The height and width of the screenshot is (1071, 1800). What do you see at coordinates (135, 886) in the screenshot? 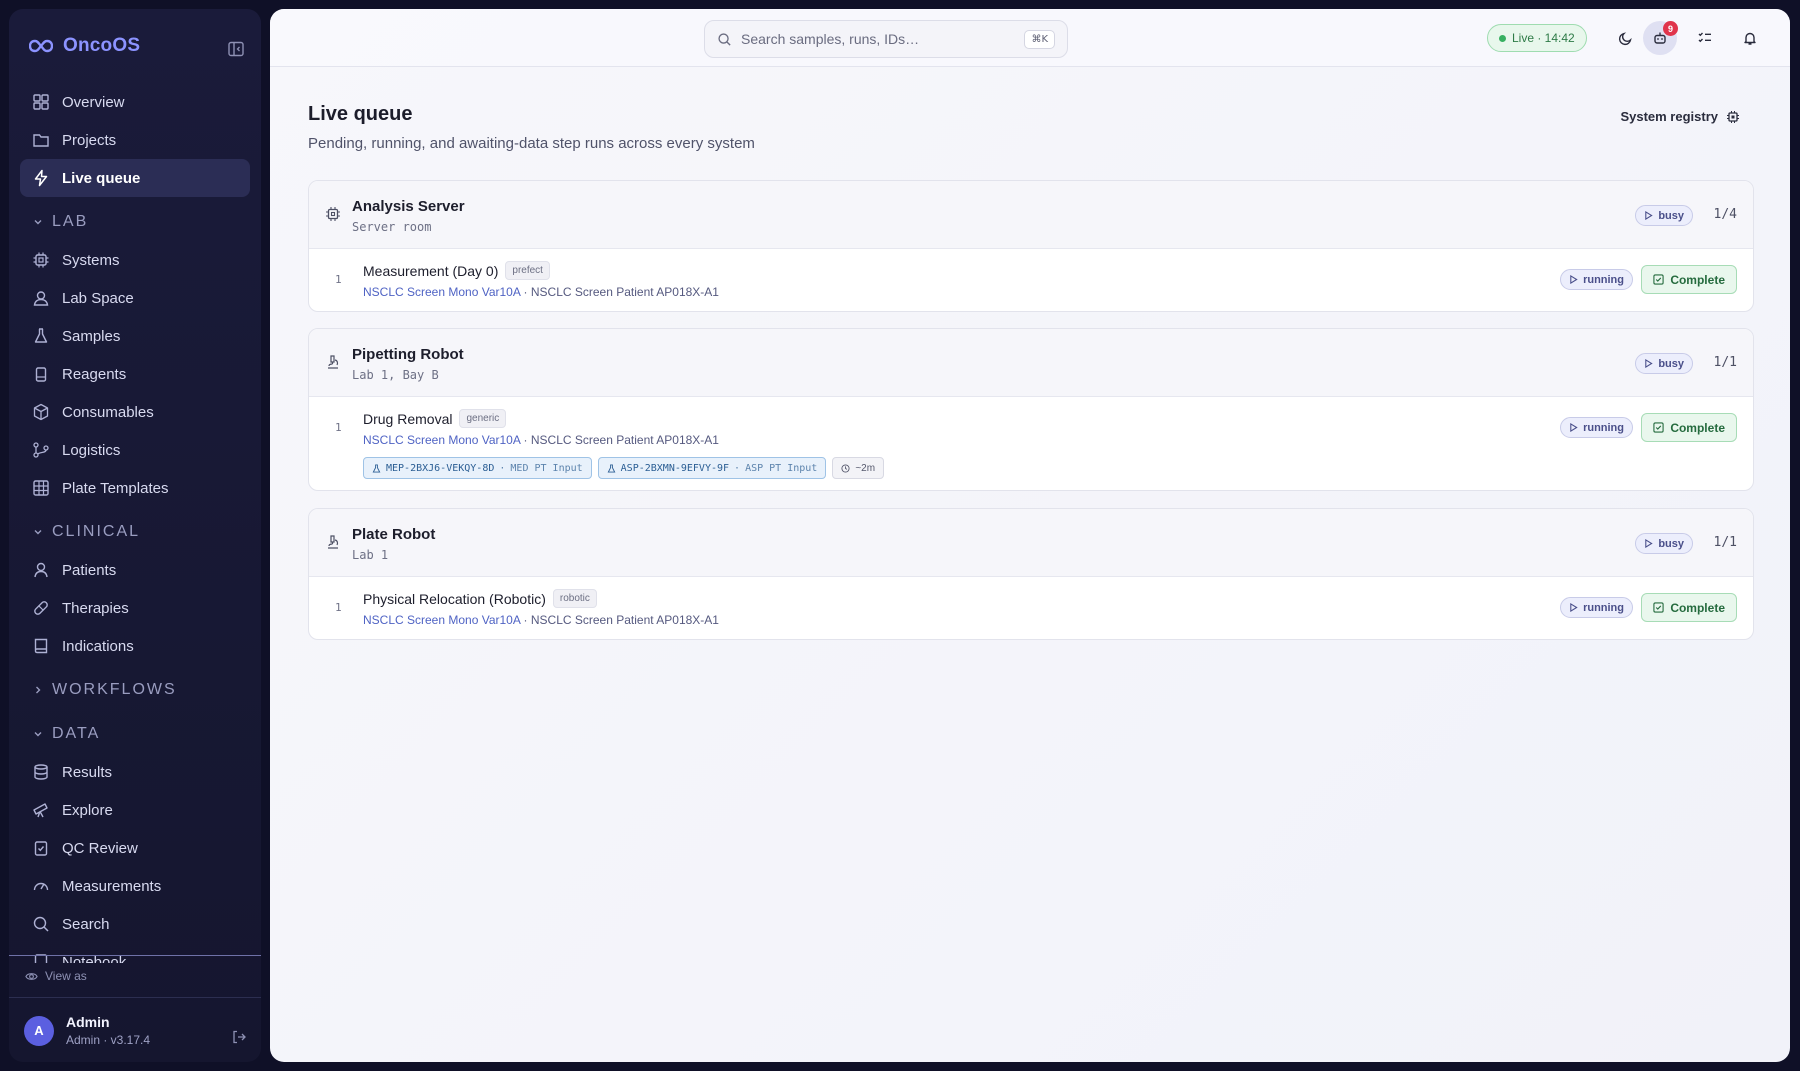
I see `sidebar-item-measurements: Measurements` at bounding box center [135, 886].